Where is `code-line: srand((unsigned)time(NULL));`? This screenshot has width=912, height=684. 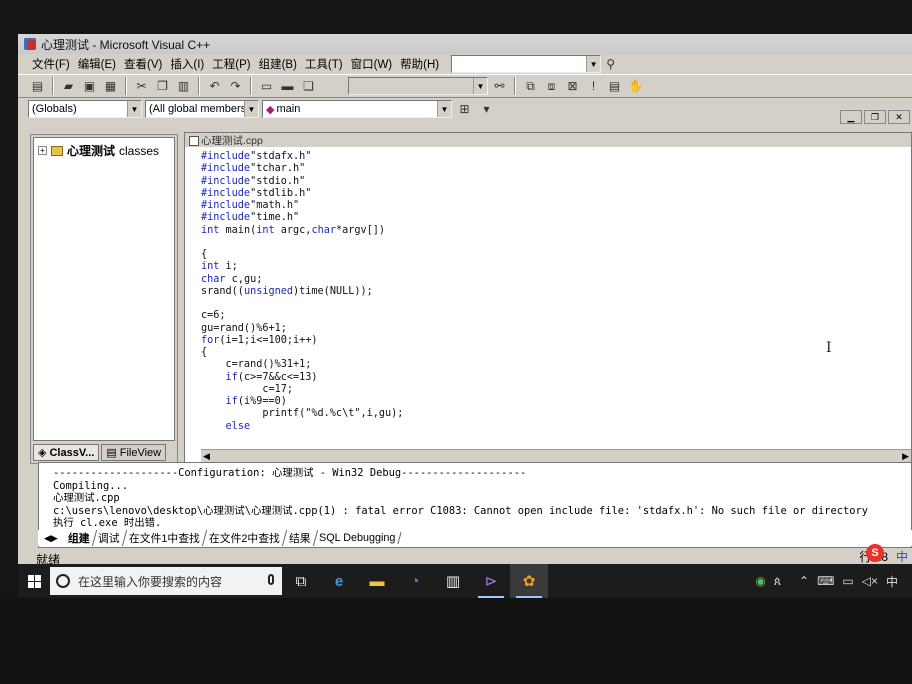
code-line: srand((unsigned)time(NULL)); is located at coordinates (302, 292).